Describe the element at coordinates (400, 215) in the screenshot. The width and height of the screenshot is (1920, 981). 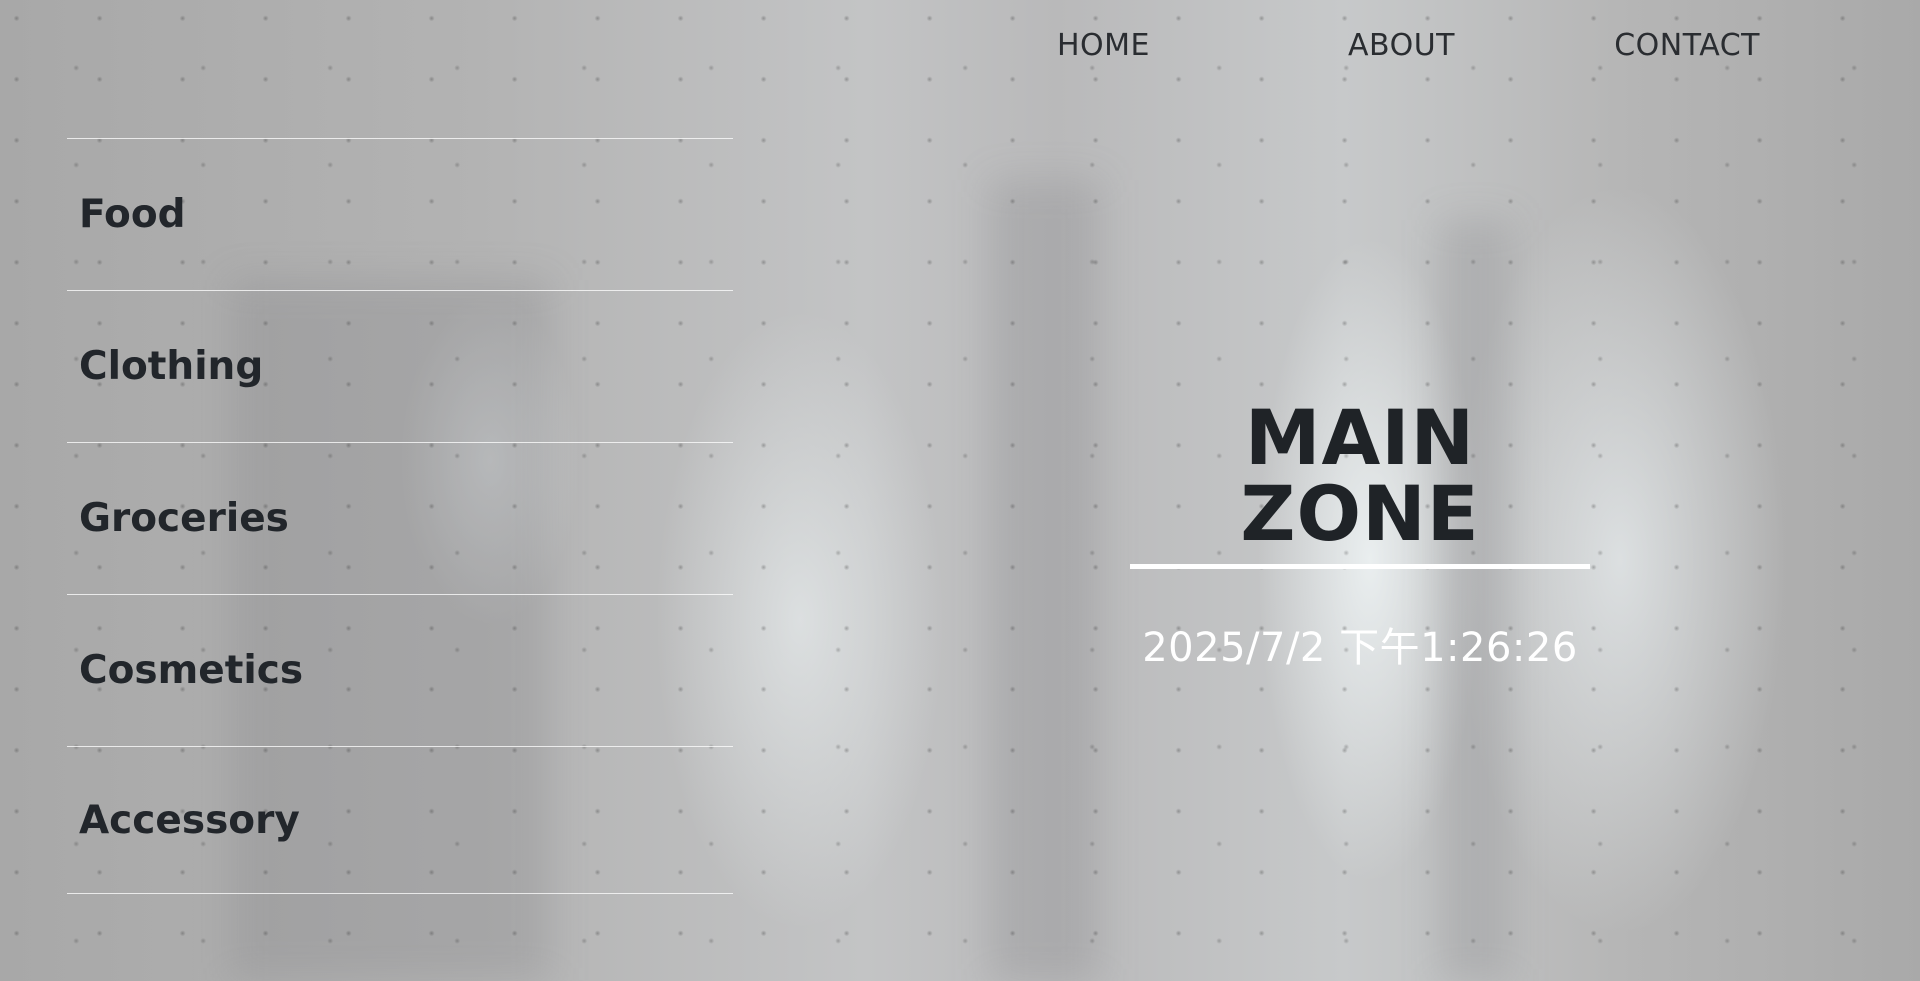
I see `category-item-food: Food` at that location.